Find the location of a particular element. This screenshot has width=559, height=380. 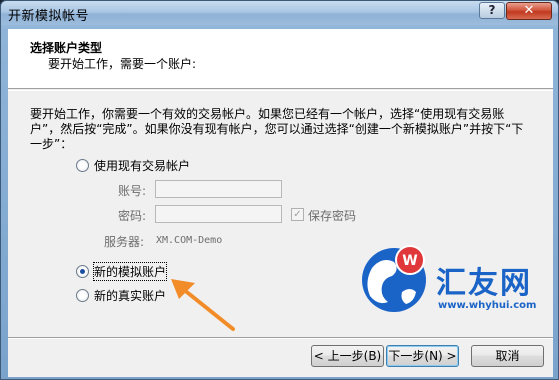

option-real-account: 新的真实账户 is located at coordinates (121, 295).